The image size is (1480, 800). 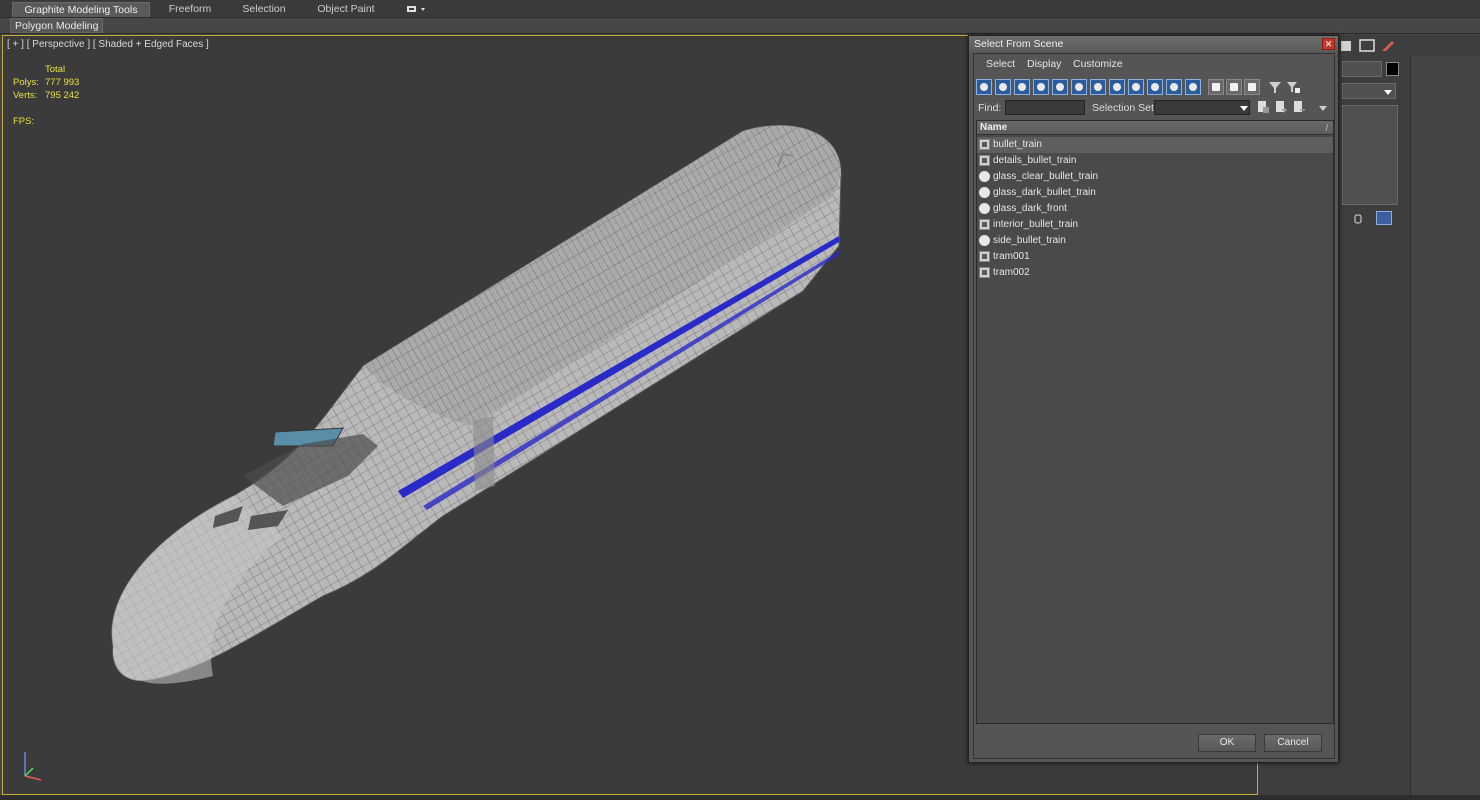 What do you see at coordinates (1155, 273) in the screenshot?
I see `list-item: tram002` at bounding box center [1155, 273].